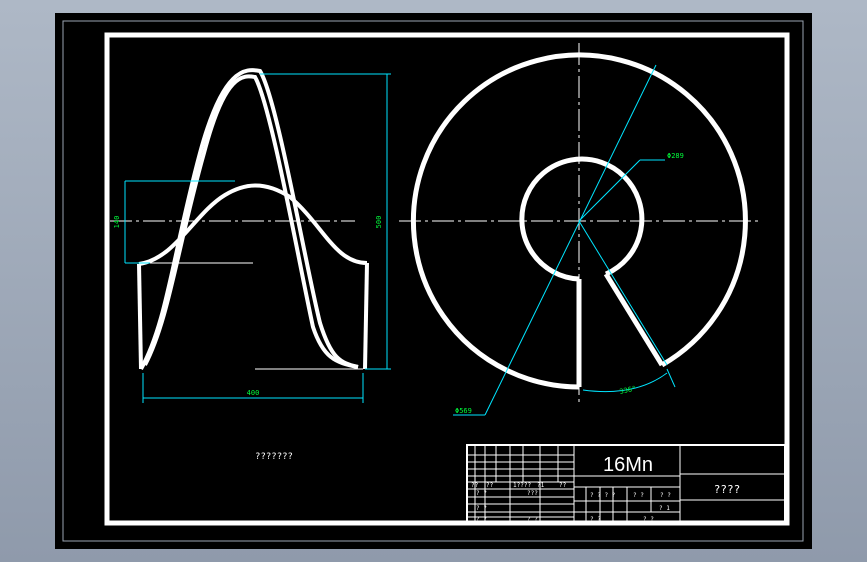 This screenshot has width=867, height=562. I want to click on dim-text-angle: 336°, so click(628, 390).